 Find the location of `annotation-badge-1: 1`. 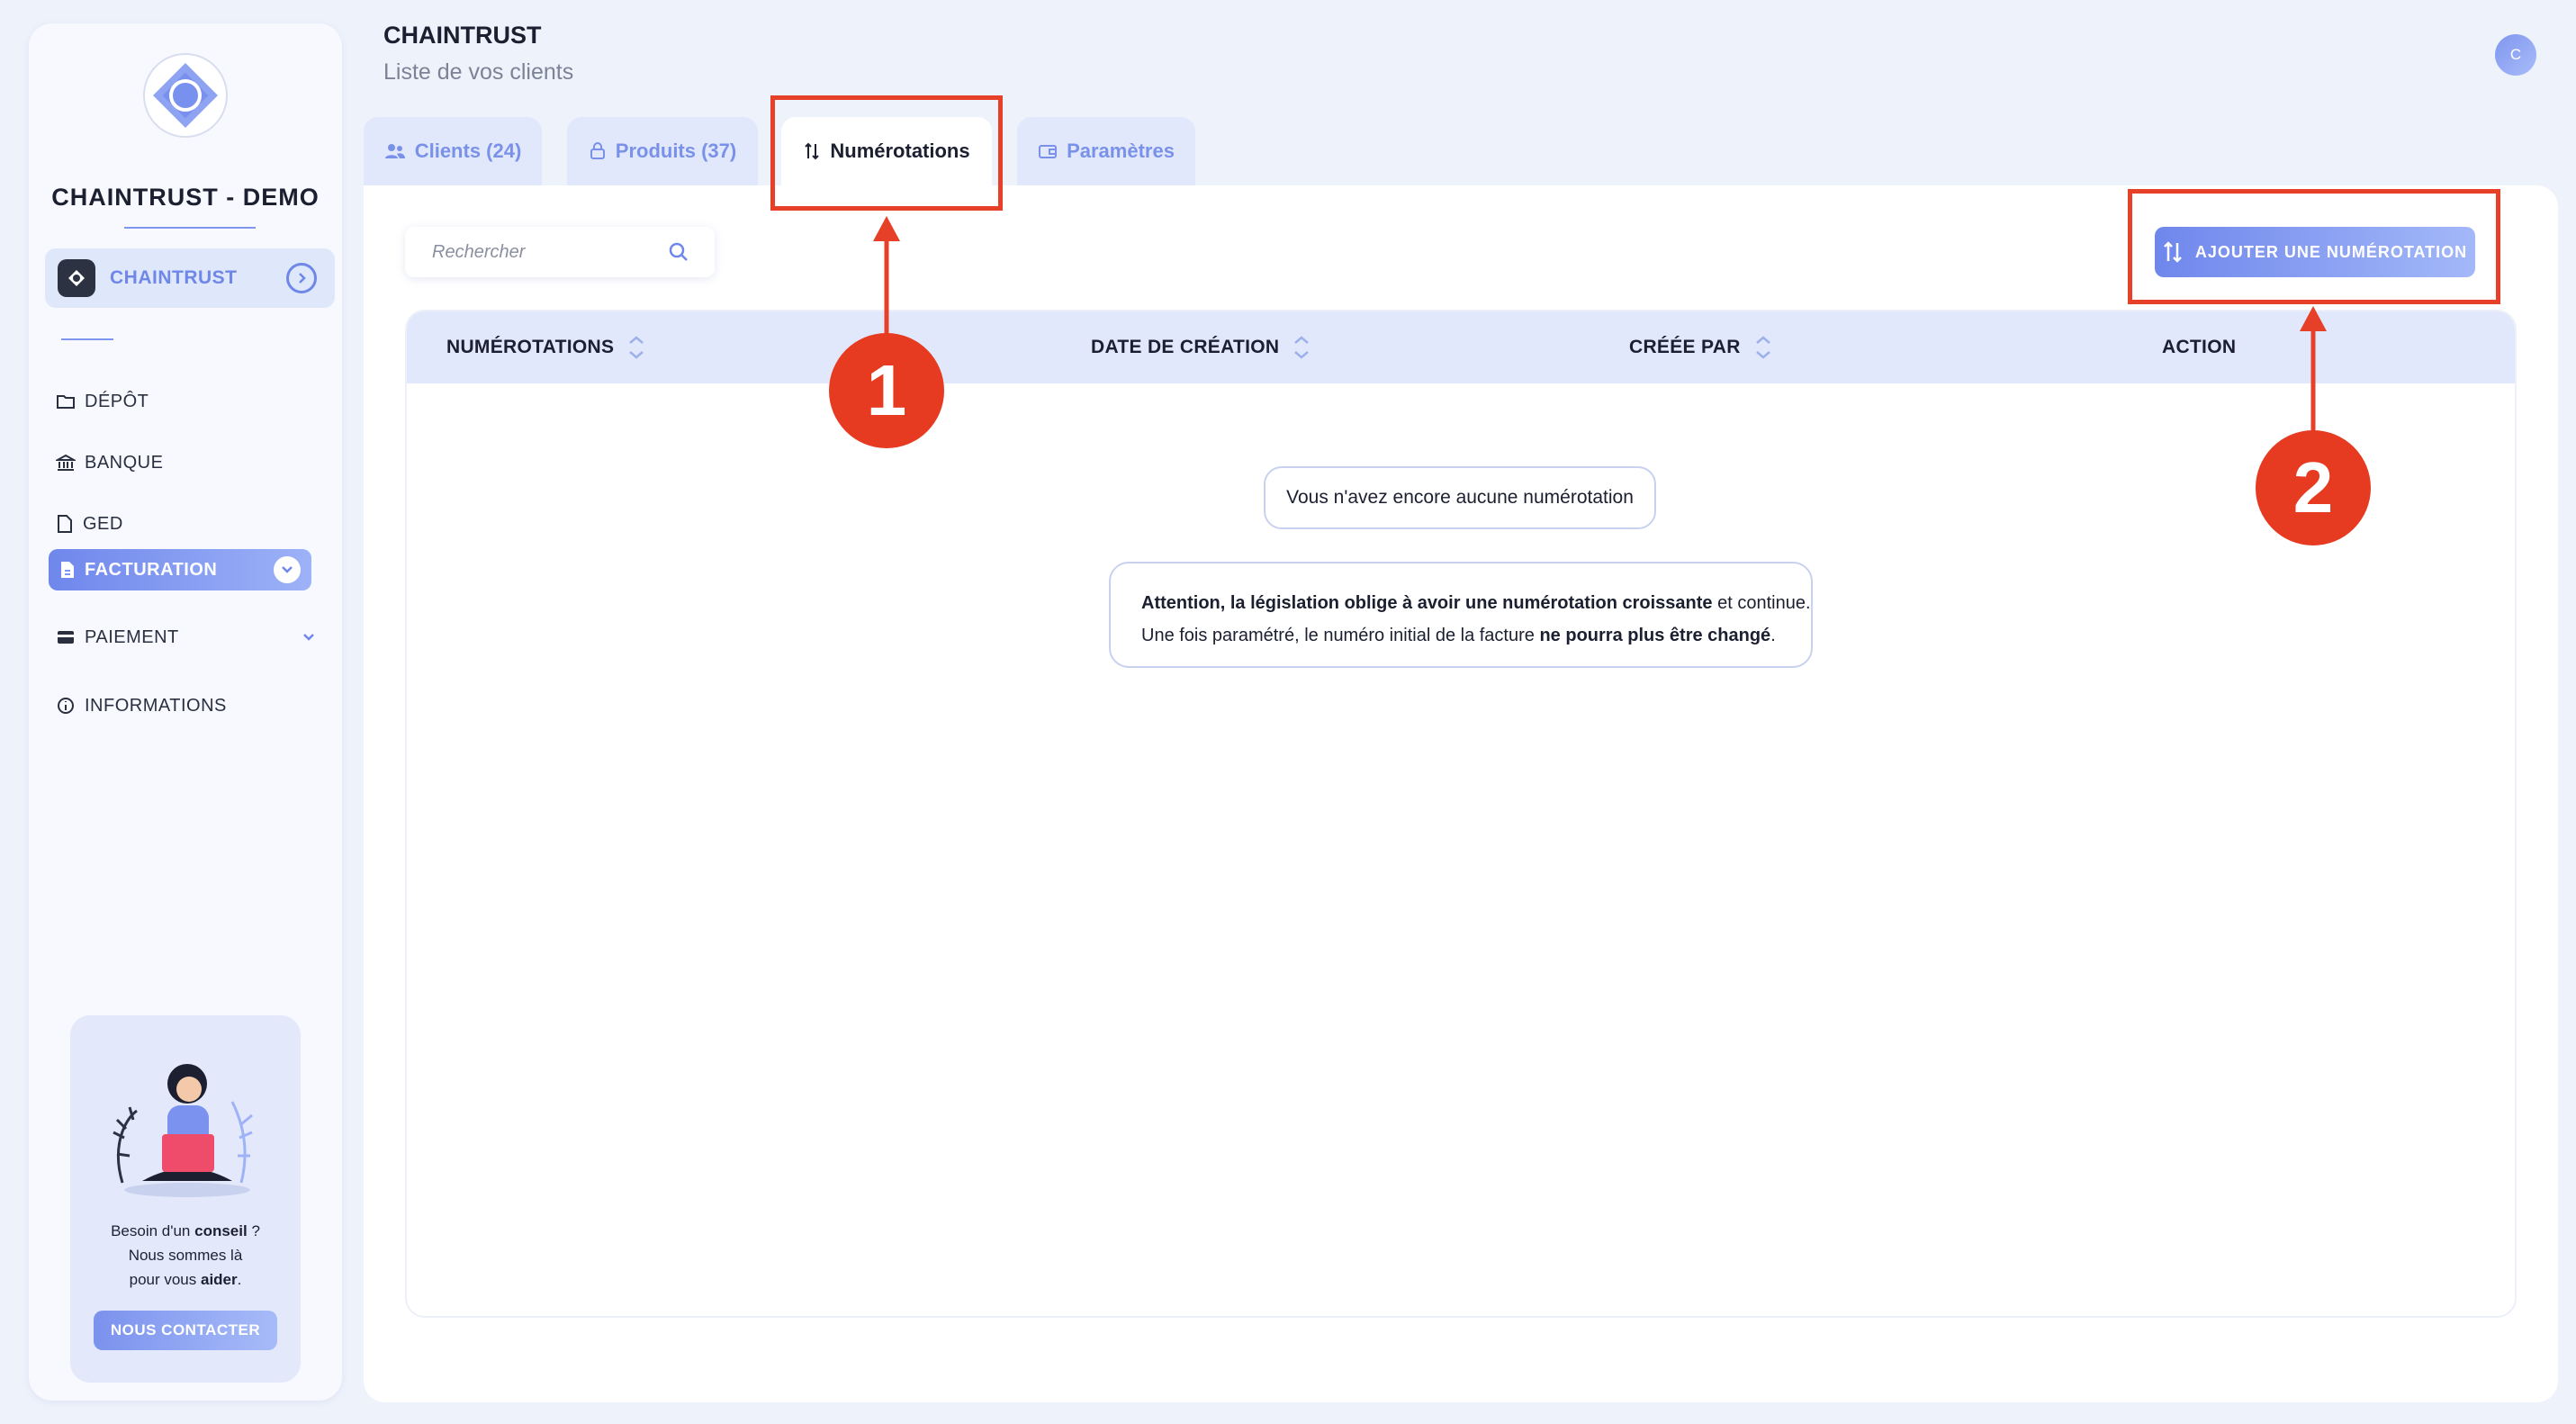

annotation-badge-1: 1 is located at coordinates (886, 390).